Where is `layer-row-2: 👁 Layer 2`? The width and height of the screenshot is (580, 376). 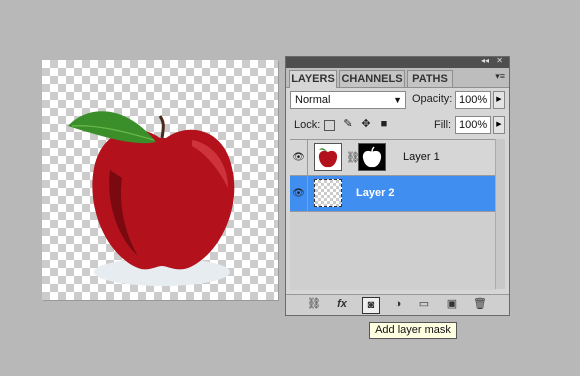
layer-row-2: 👁 Layer 2 is located at coordinates (393, 194).